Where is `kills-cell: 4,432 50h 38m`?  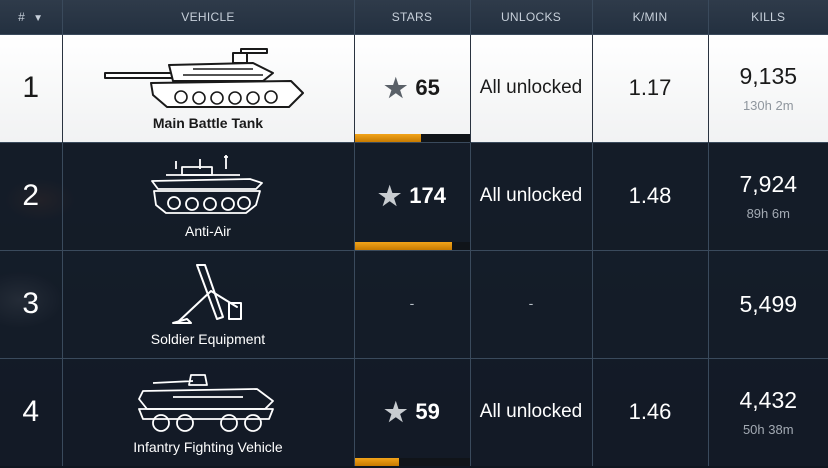
kills-cell: 4,432 50h 38m is located at coordinates (768, 412).